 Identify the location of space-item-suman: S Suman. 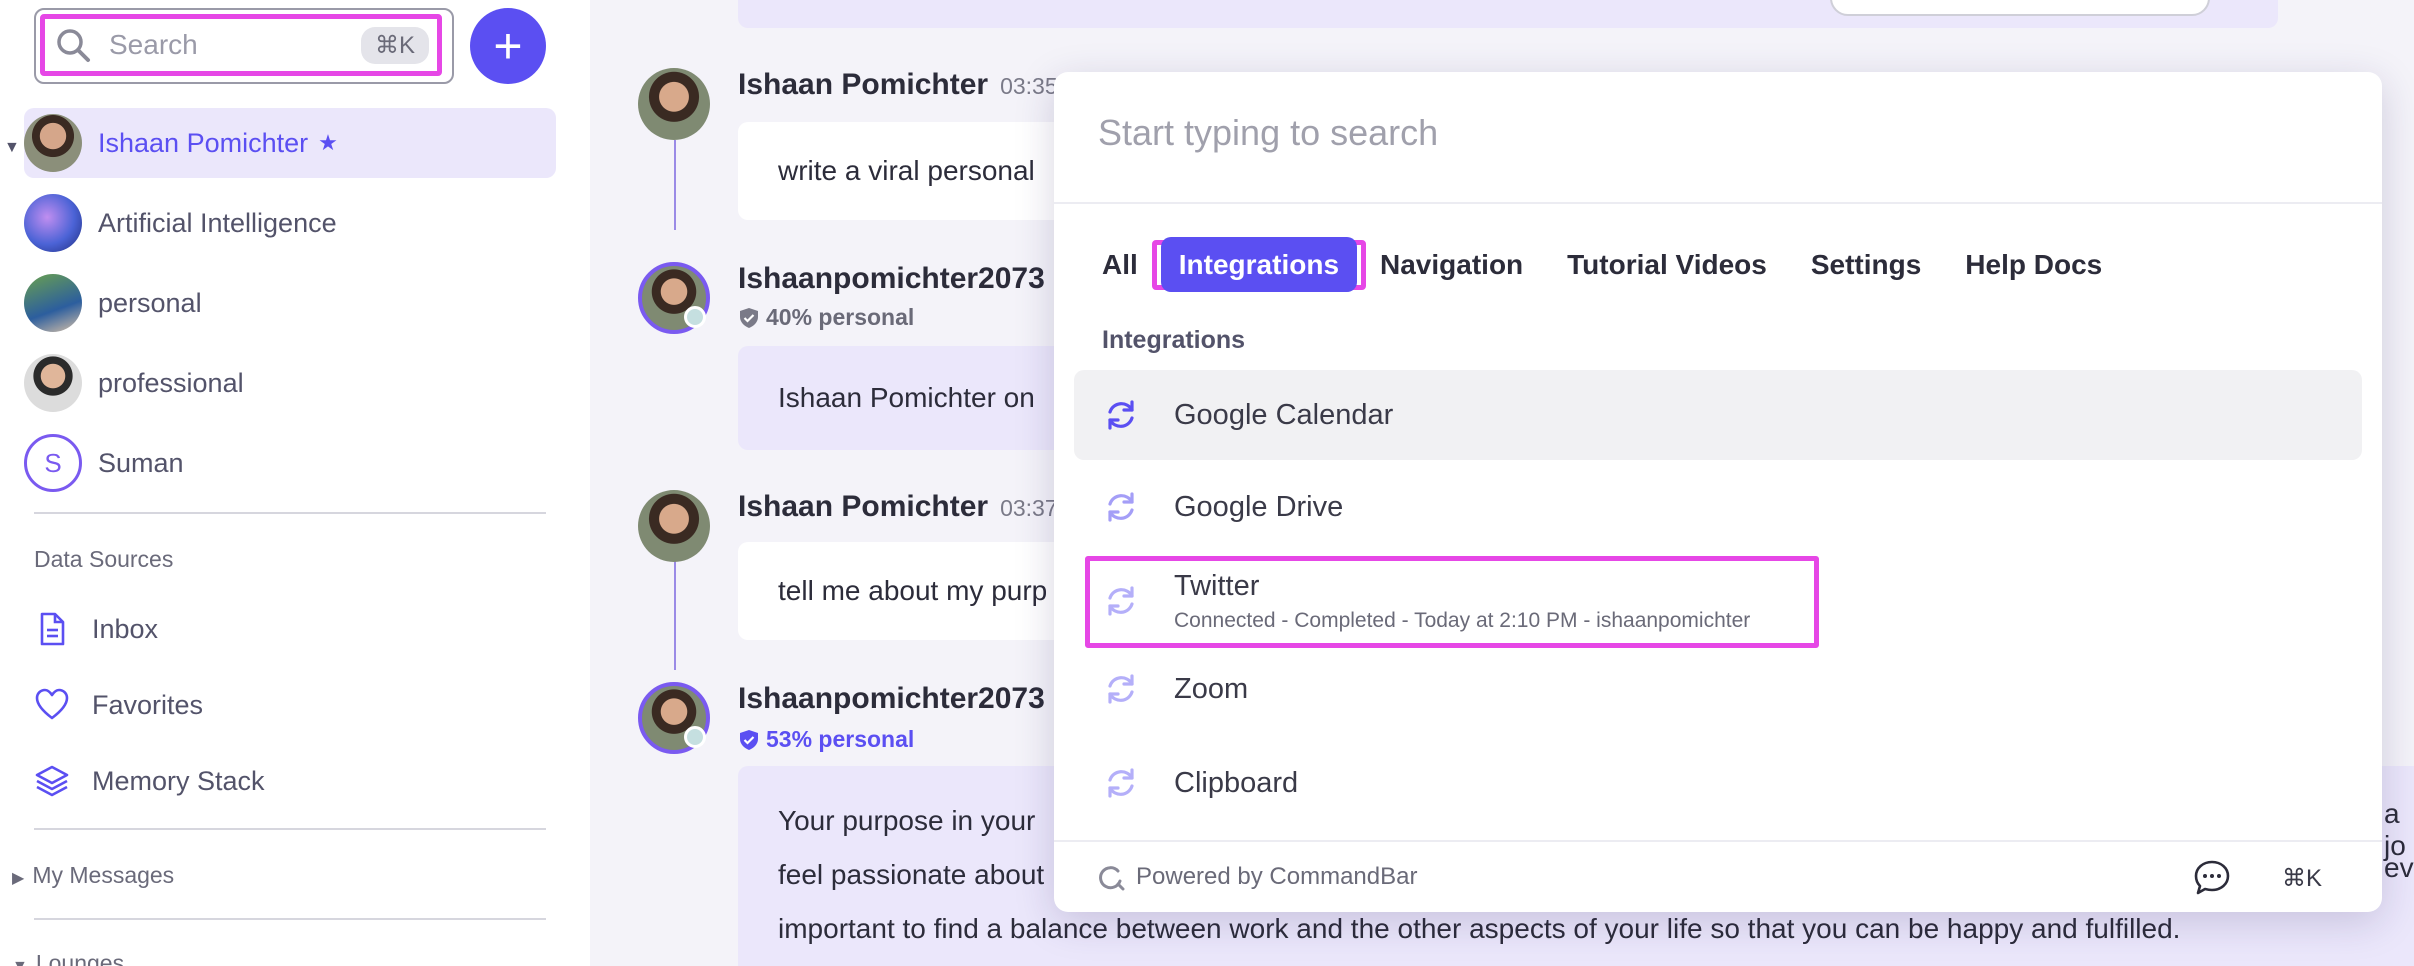
(104, 463).